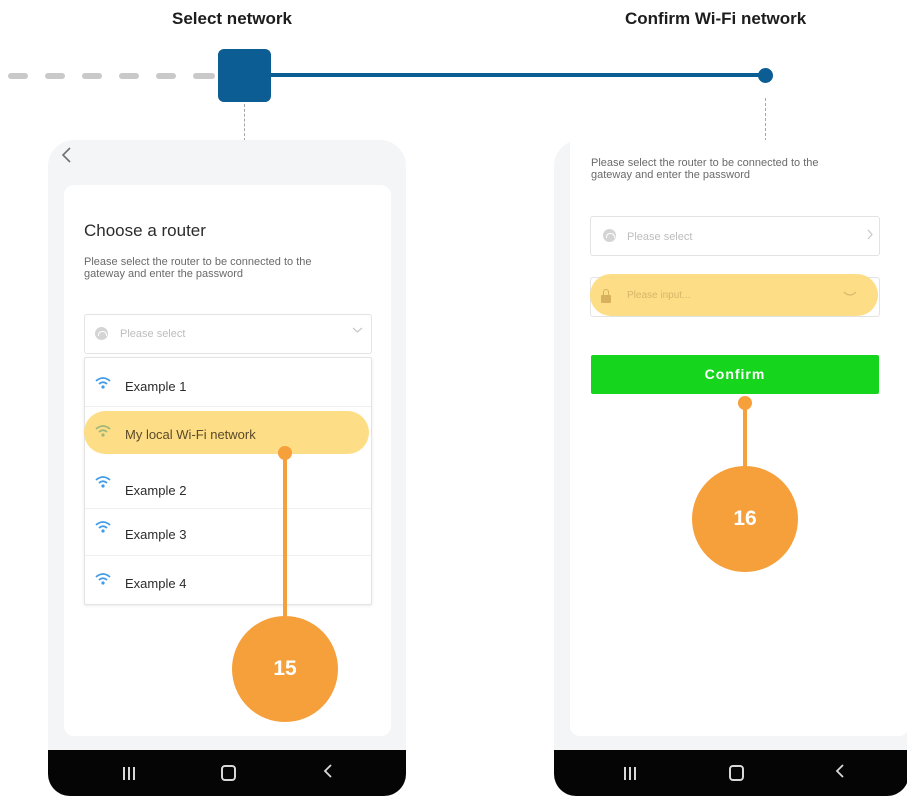  I want to click on dropdown-item: Example 3, so click(228, 532).